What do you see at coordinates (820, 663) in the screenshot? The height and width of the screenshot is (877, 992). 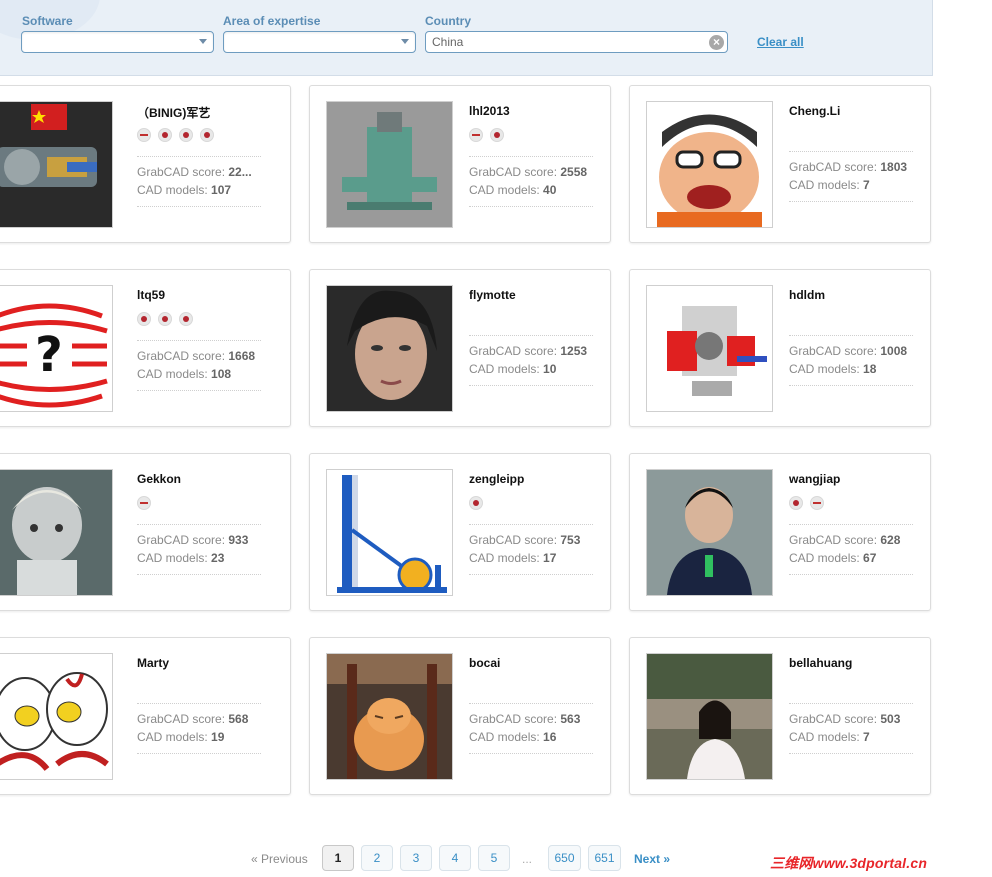 I see `user-name-link: bellahuang` at bounding box center [820, 663].